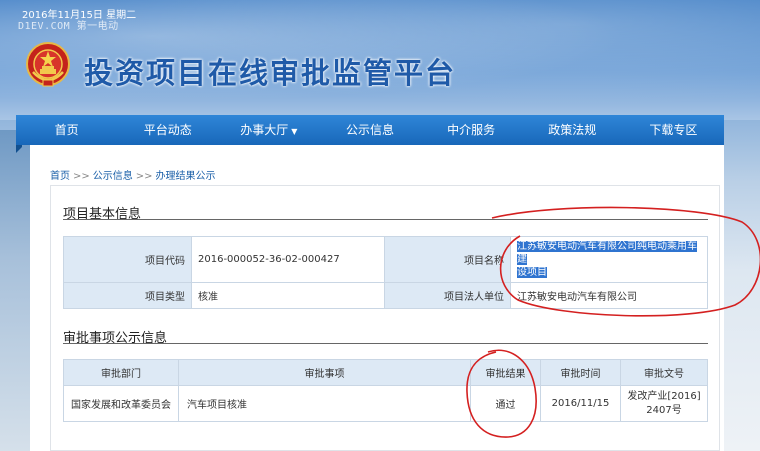  What do you see at coordinates (127, 295) in the screenshot?
I see `type-label: 项目类型` at bounding box center [127, 295].